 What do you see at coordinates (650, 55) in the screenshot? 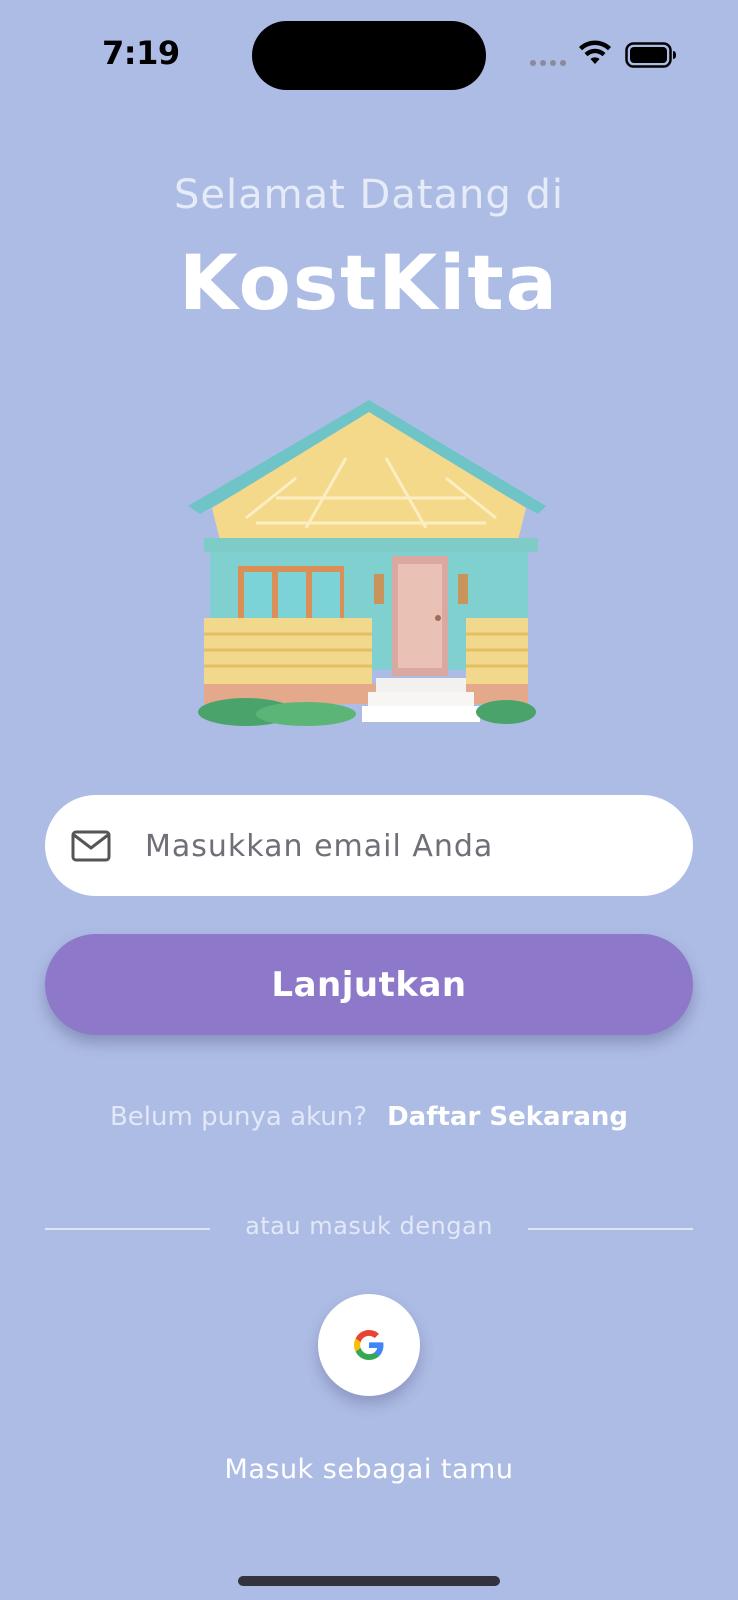
I see `battery-icon` at bounding box center [650, 55].